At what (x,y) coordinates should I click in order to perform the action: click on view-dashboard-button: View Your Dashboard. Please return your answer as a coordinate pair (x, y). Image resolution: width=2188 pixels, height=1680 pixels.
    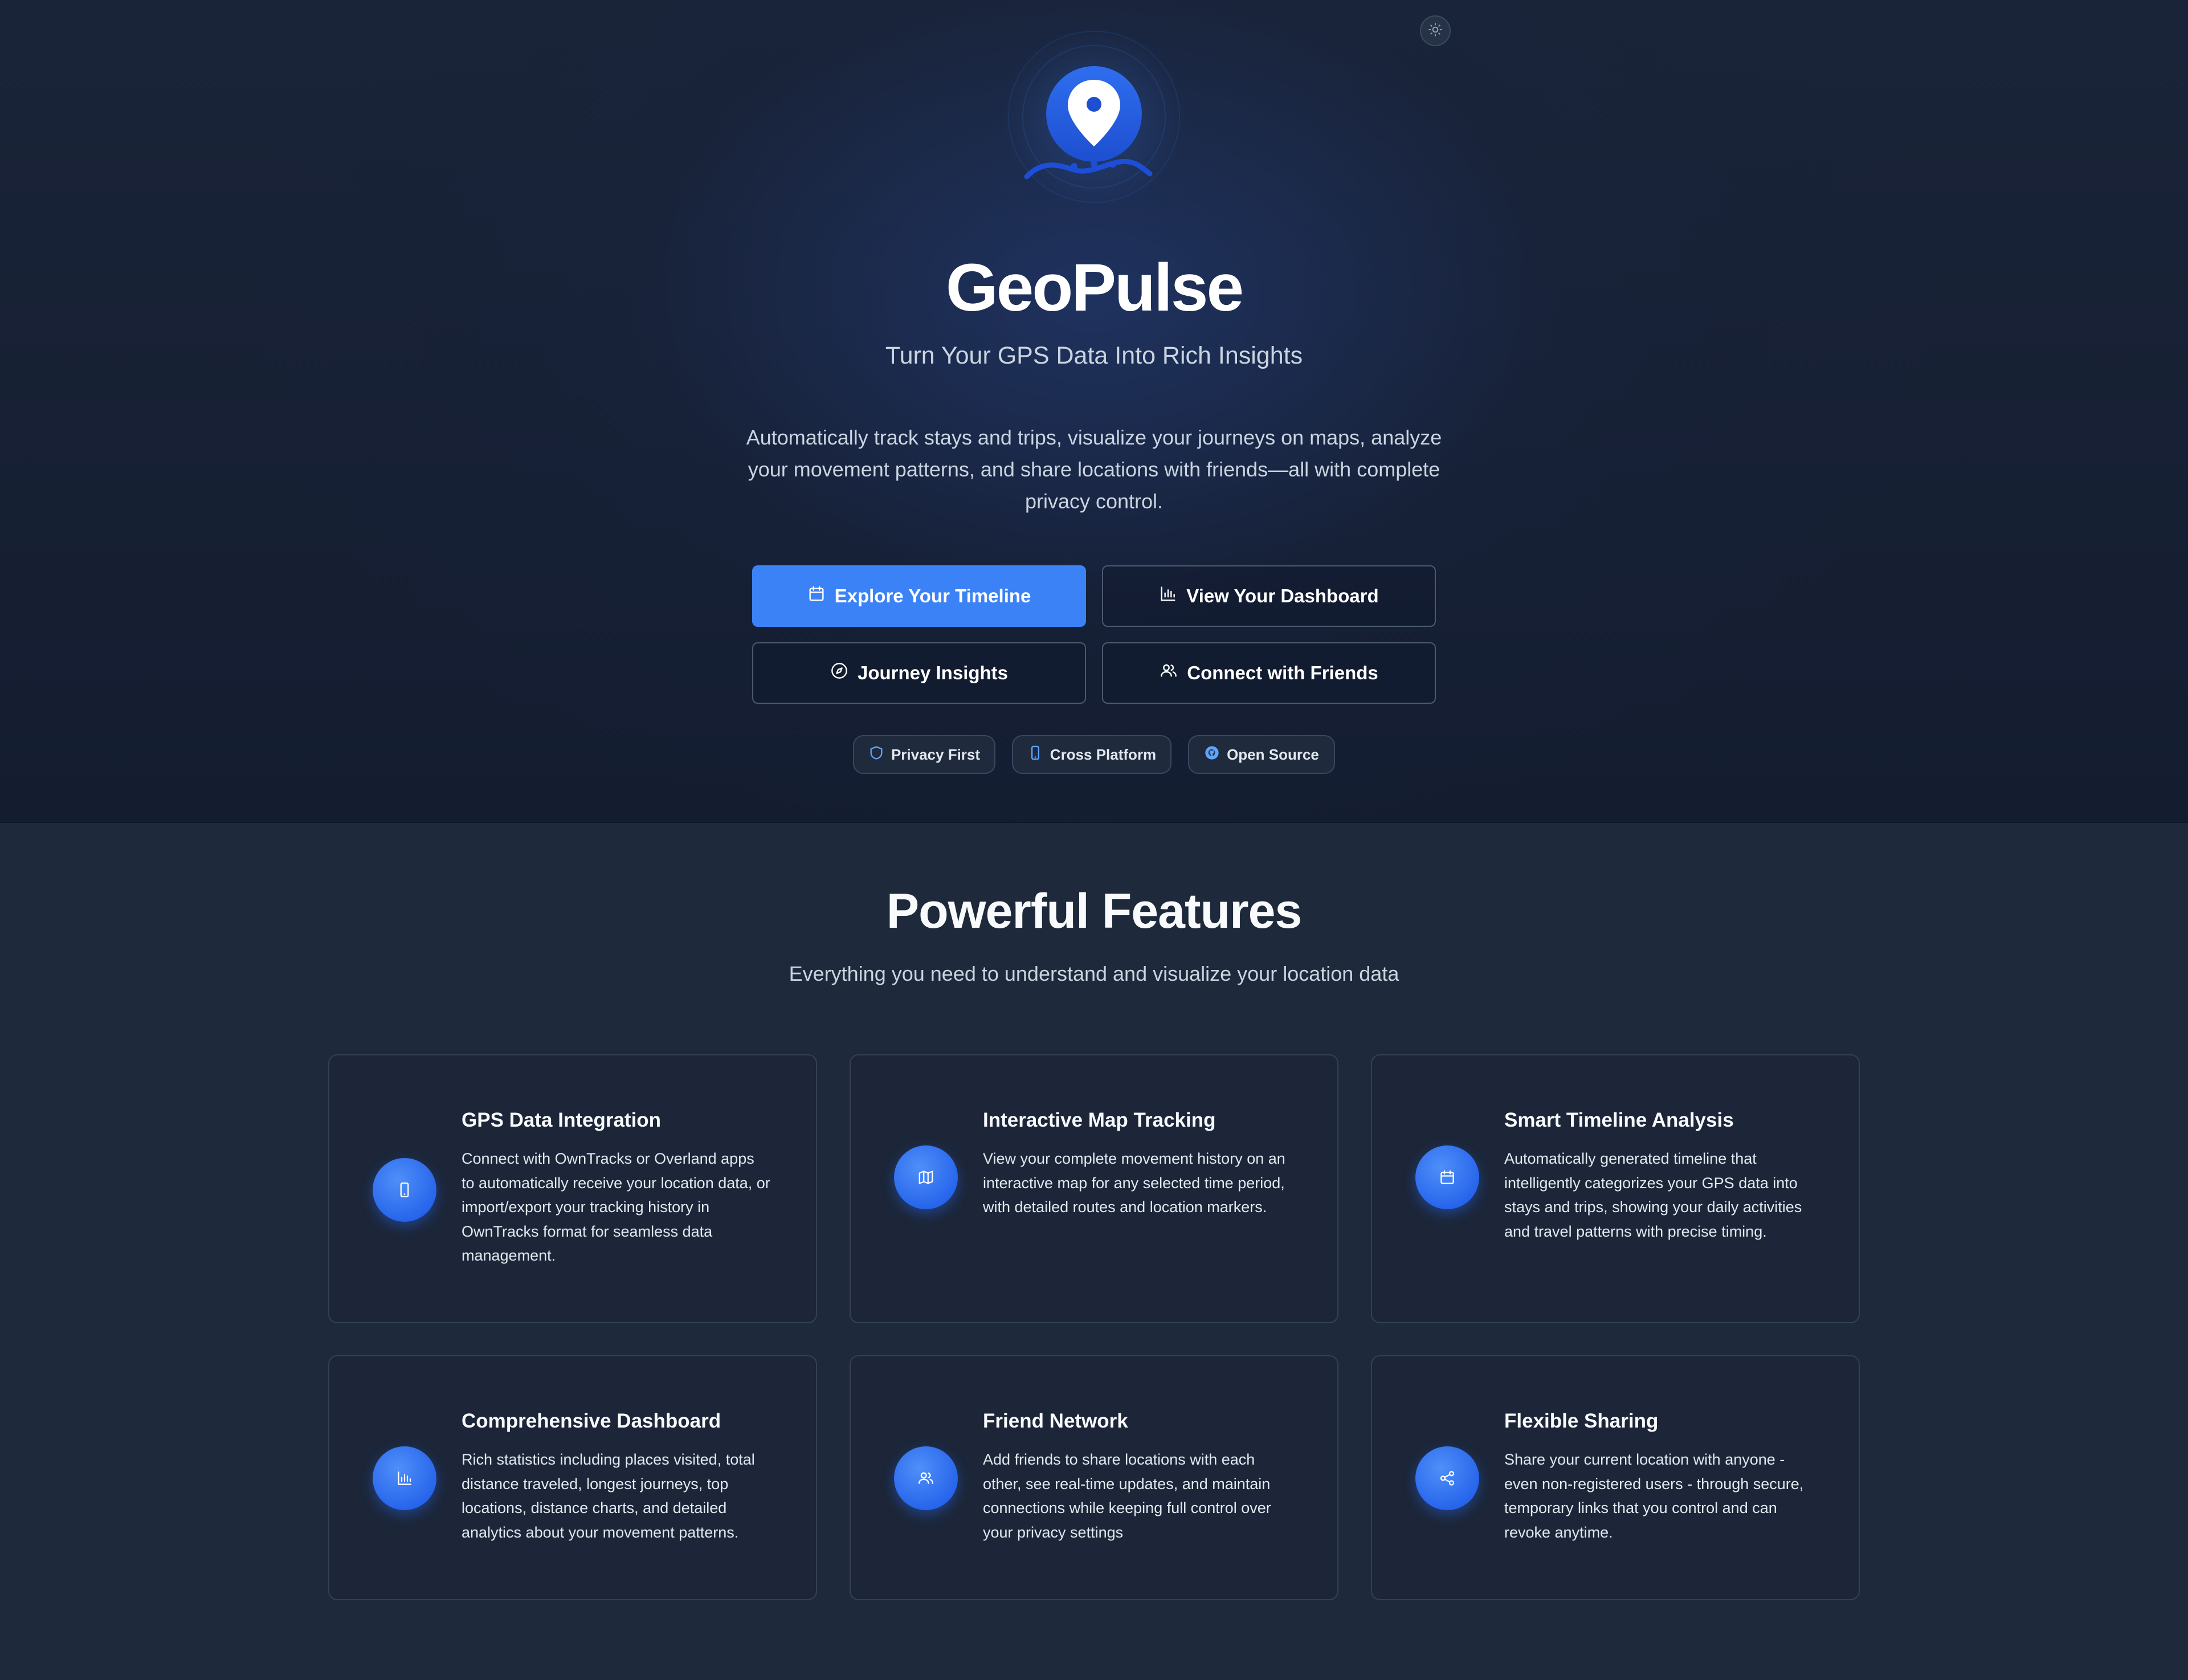
    Looking at the image, I should click on (1269, 596).